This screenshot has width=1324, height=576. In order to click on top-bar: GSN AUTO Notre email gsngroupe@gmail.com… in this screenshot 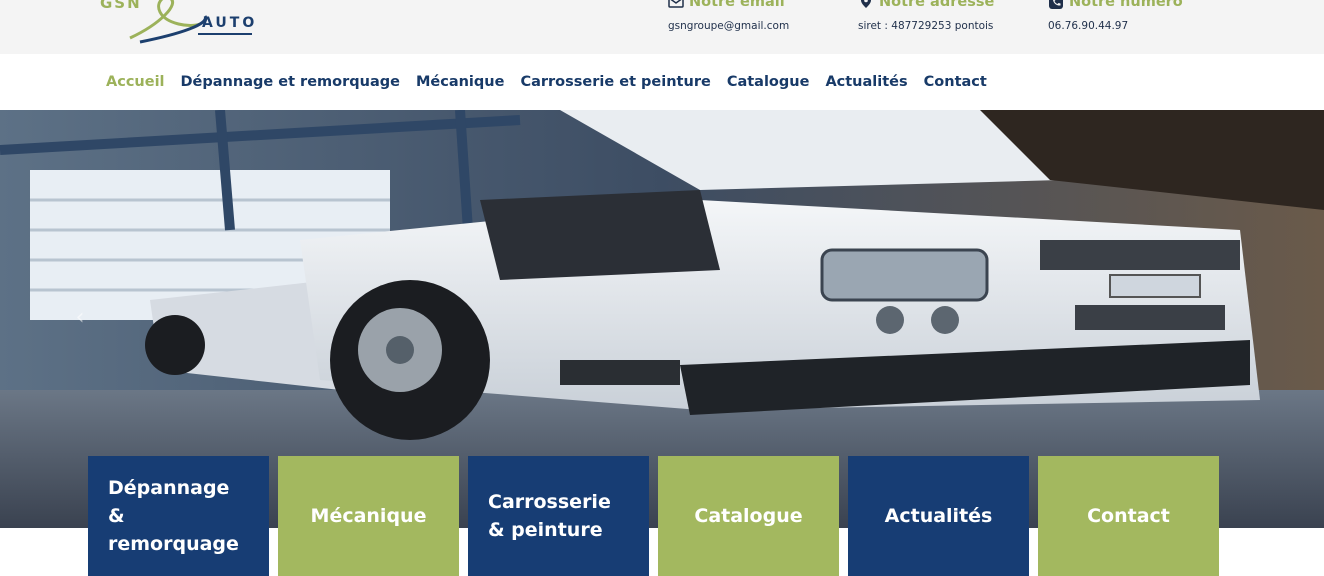, I will do `click(662, 27)`.